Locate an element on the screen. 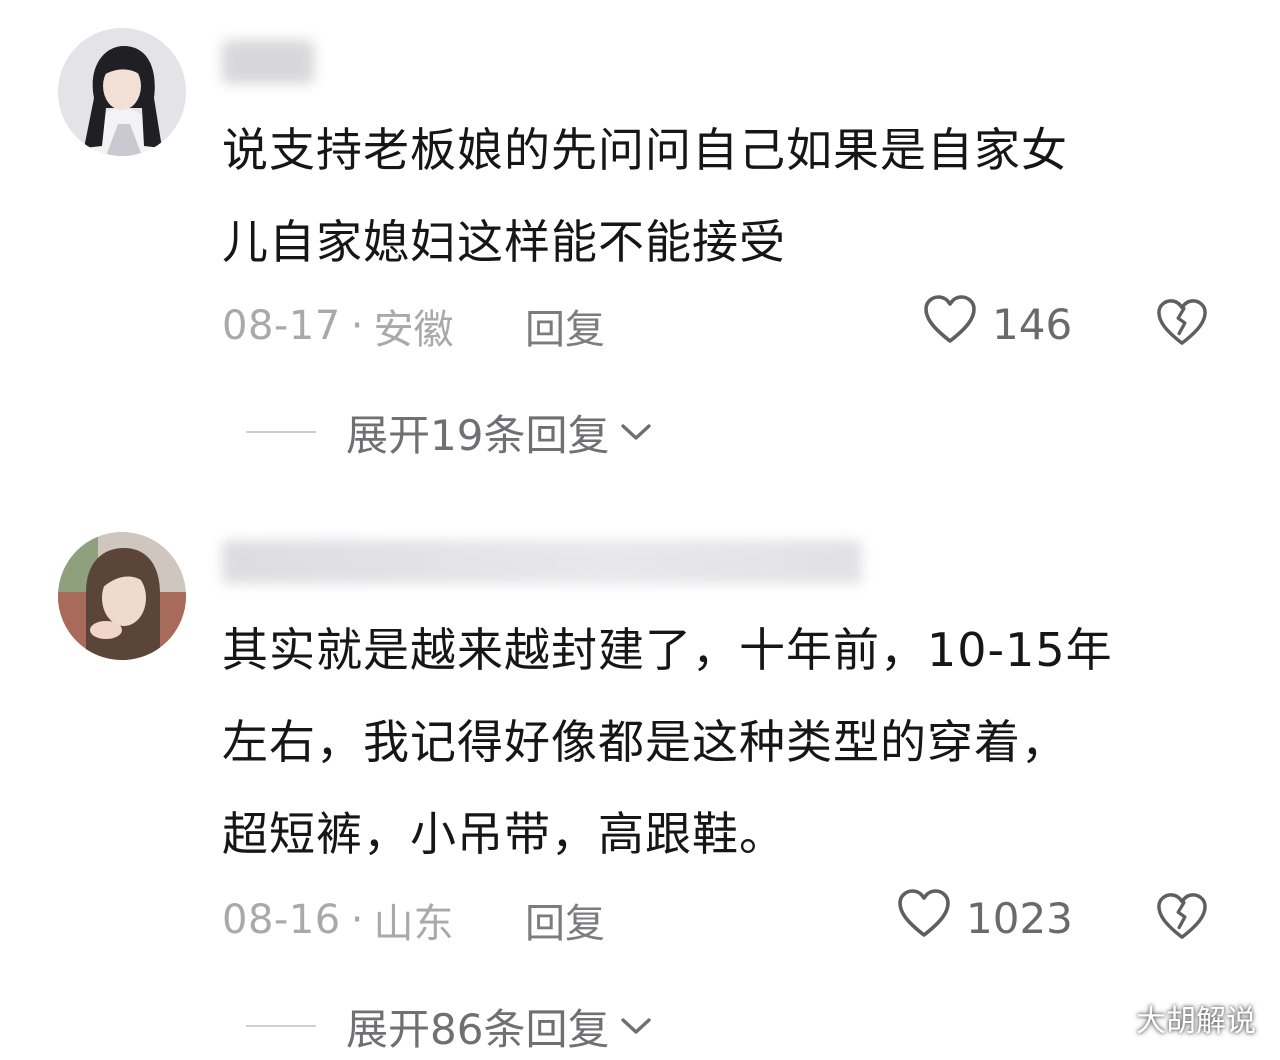 The width and height of the screenshot is (1280, 1060). comment-location: 安徽 is located at coordinates (413, 330).